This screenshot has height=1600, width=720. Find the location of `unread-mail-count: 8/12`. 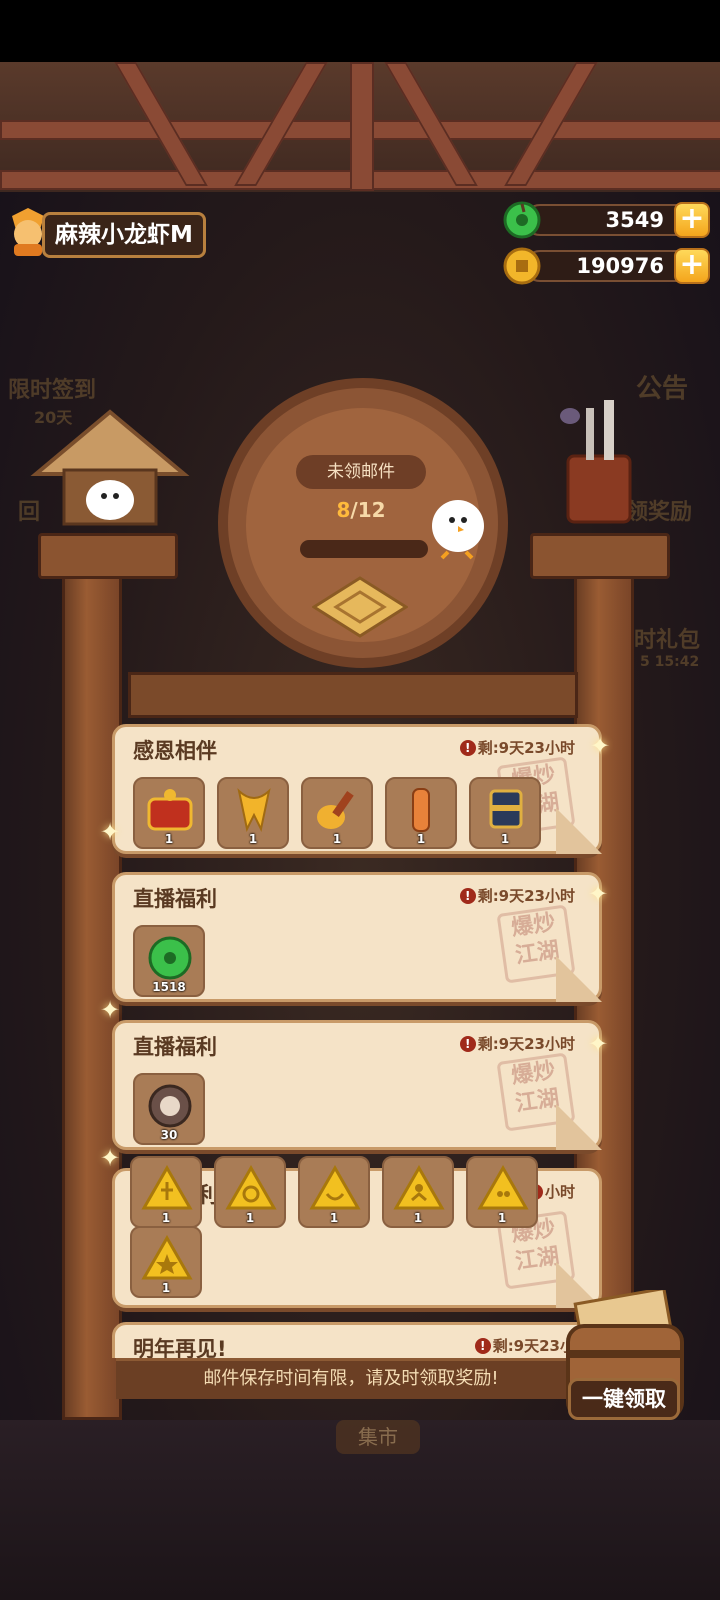

unread-mail-count: 8/12 is located at coordinates (361, 510).